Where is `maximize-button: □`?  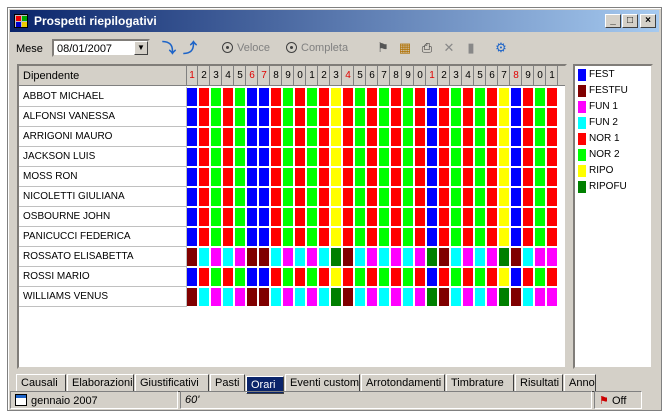 maximize-button: □ is located at coordinates (630, 21).